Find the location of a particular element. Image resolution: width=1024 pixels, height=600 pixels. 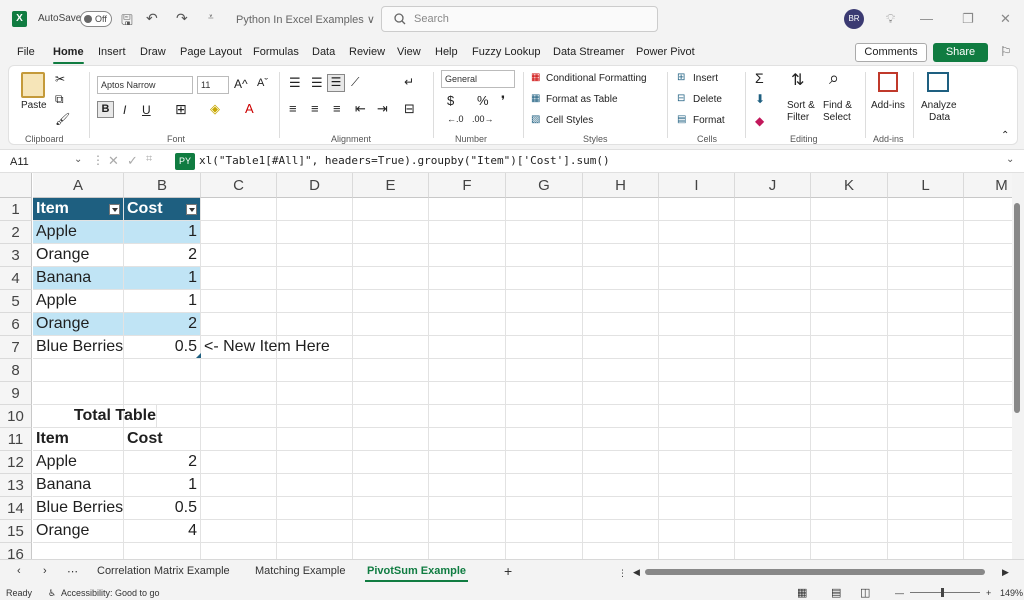

align-right-icon: ≡ is located at coordinates (337, 108).